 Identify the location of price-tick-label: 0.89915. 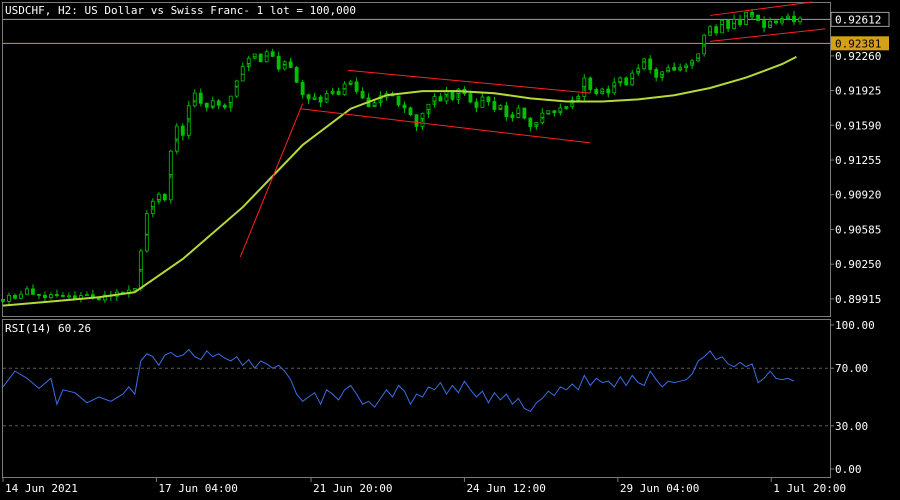
(858, 299).